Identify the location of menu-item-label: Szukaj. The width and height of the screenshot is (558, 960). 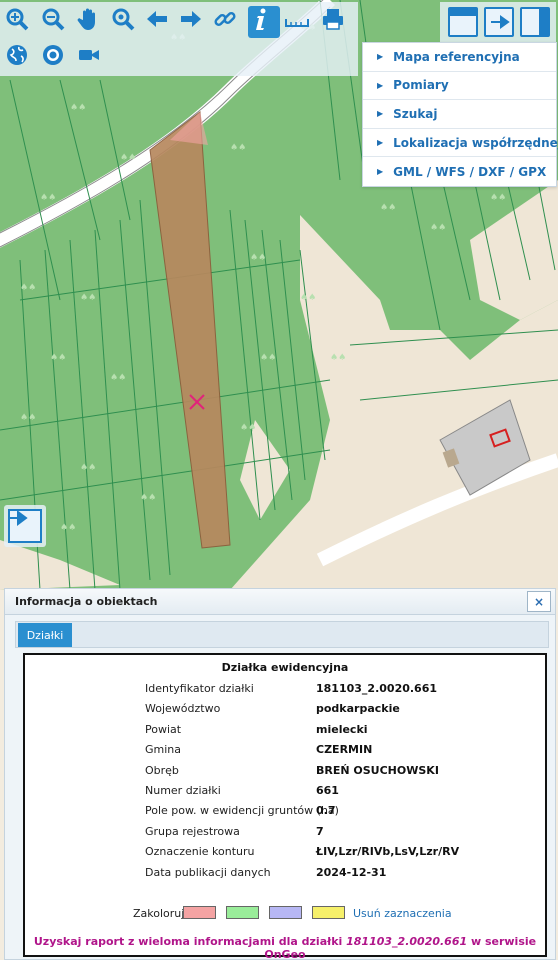
(415, 113).